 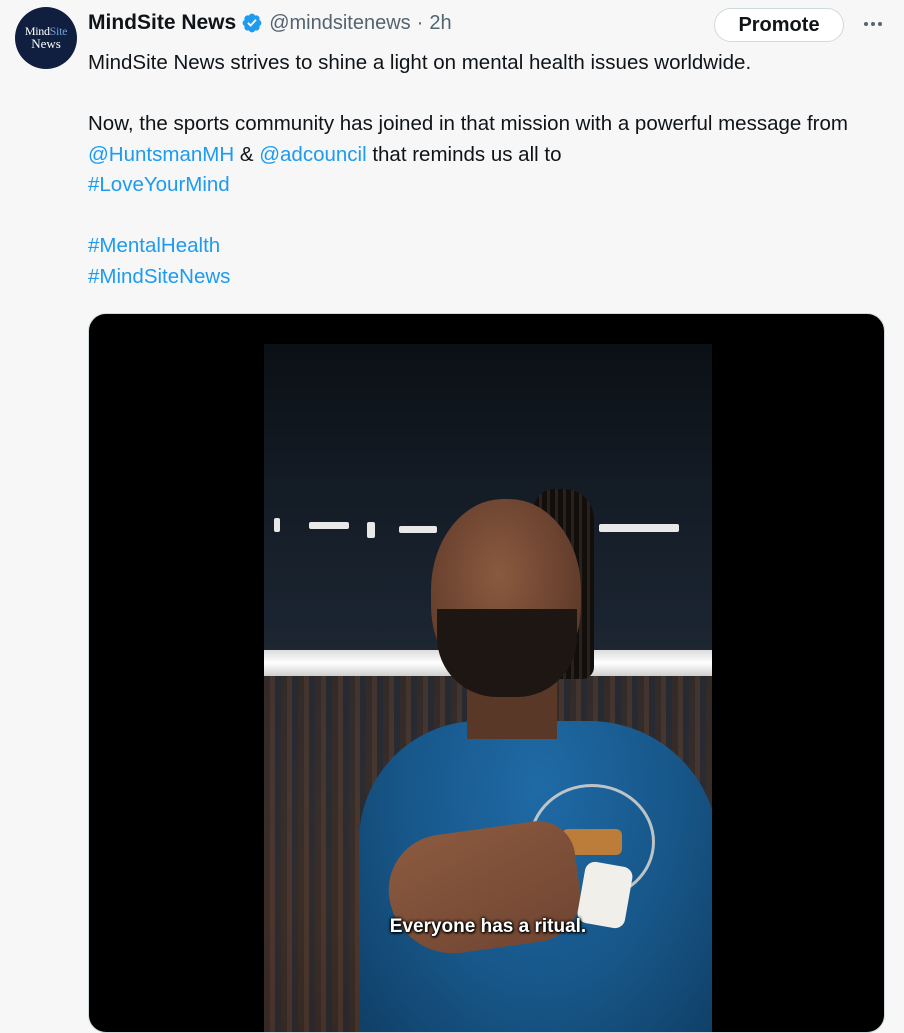 What do you see at coordinates (440, 23) in the screenshot?
I see `timestamp: 2h` at bounding box center [440, 23].